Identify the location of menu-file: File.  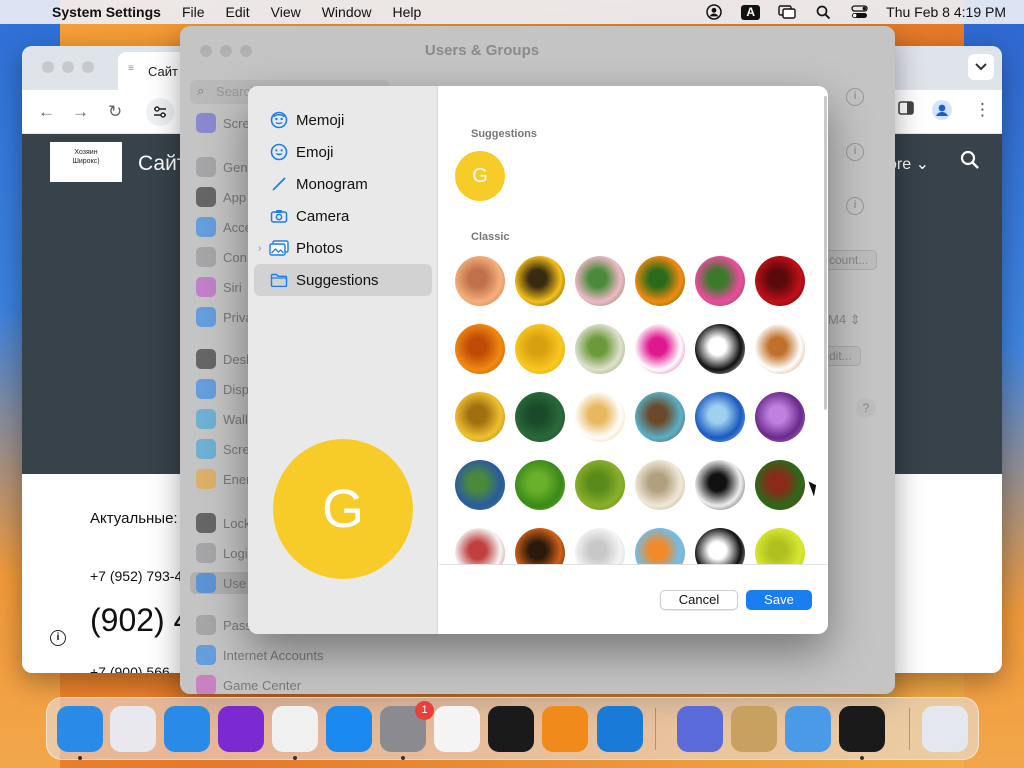
(193, 12).